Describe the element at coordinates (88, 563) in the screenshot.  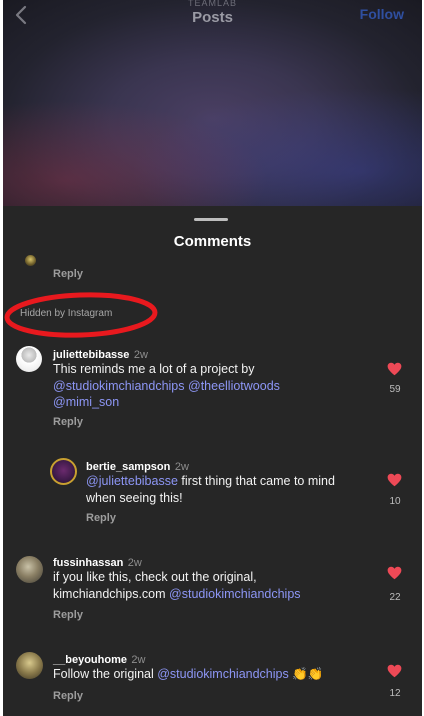
I see `comment-username: fussinhassan` at that location.